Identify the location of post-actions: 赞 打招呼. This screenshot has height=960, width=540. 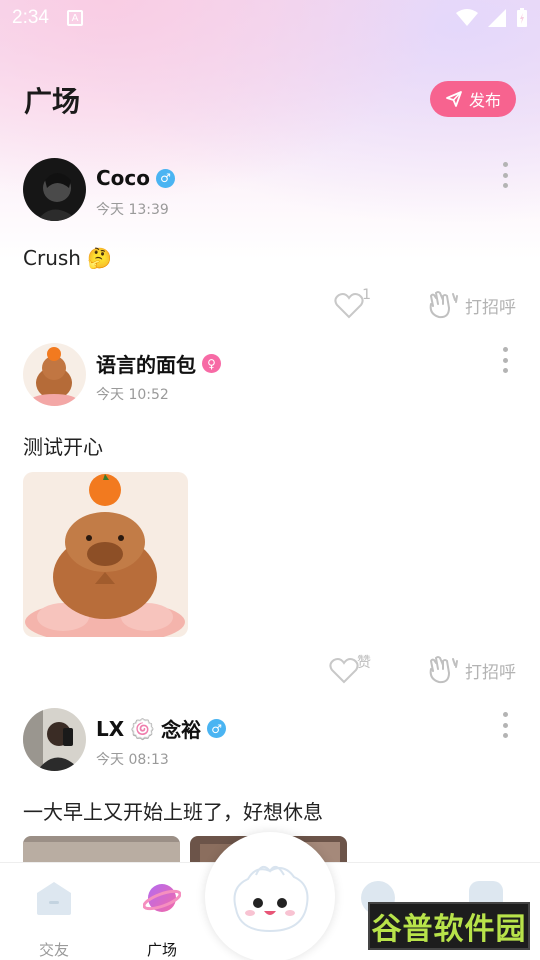
(422, 670).